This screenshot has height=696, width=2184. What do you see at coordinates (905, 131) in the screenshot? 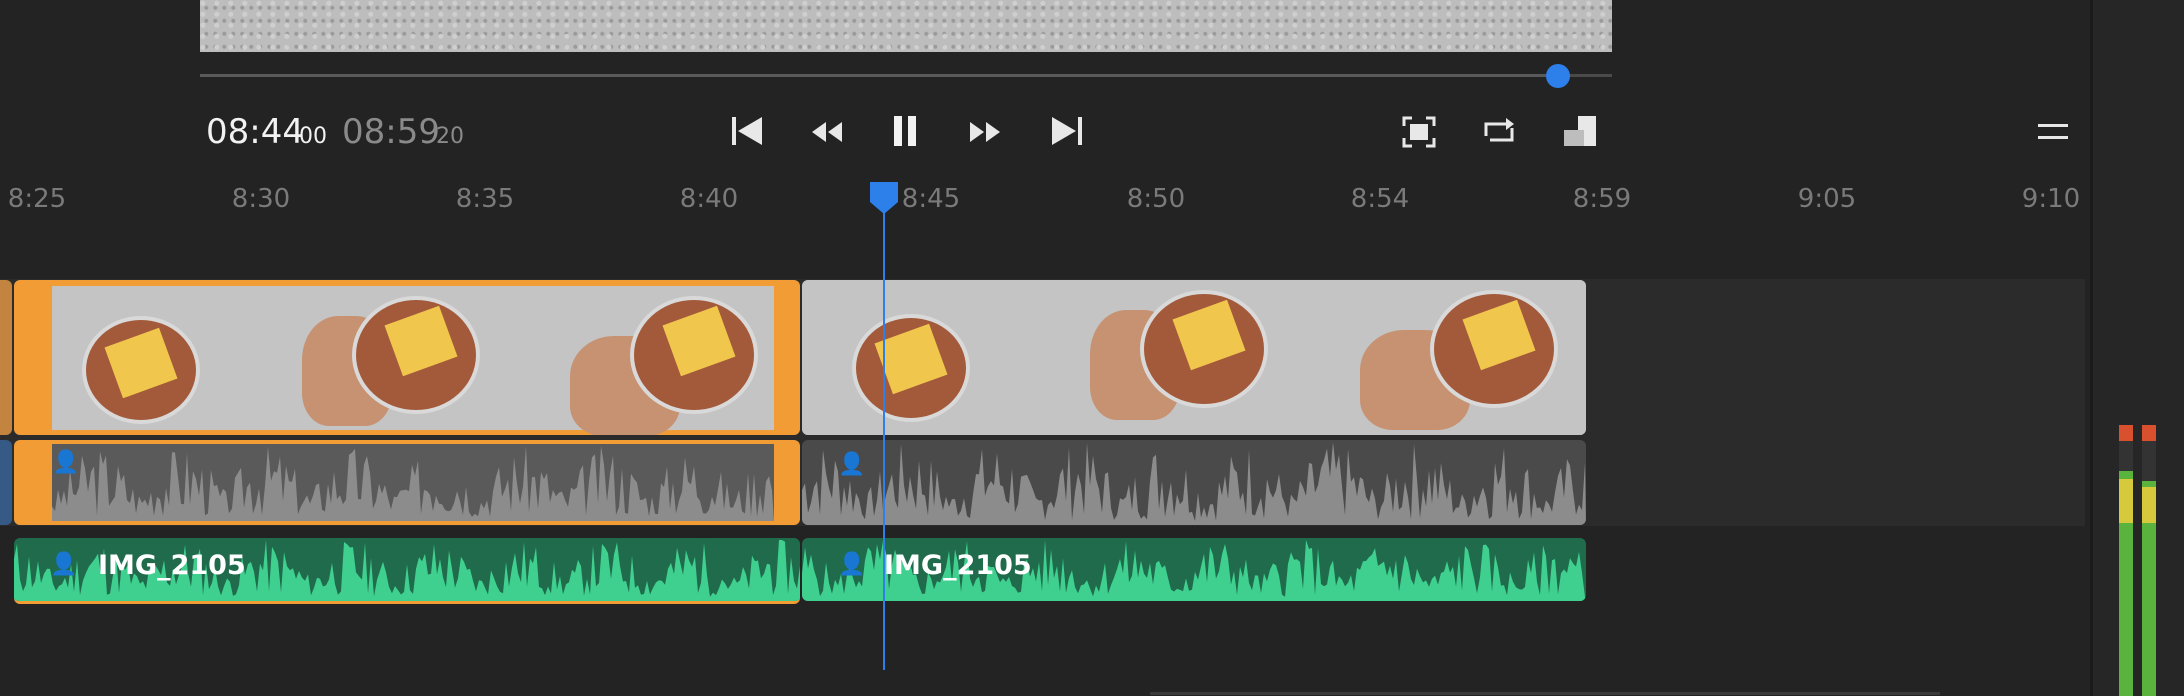
I see `pause-icon` at bounding box center [905, 131].